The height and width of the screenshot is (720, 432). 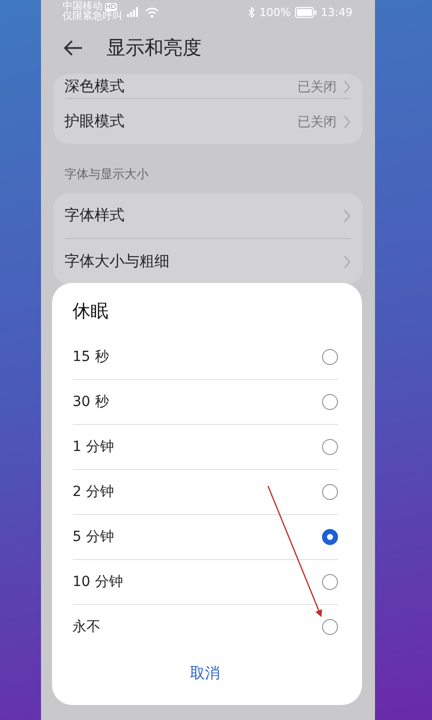 What do you see at coordinates (207, 216) in the screenshot?
I see `settings-row: 字体样式` at bounding box center [207, 216].